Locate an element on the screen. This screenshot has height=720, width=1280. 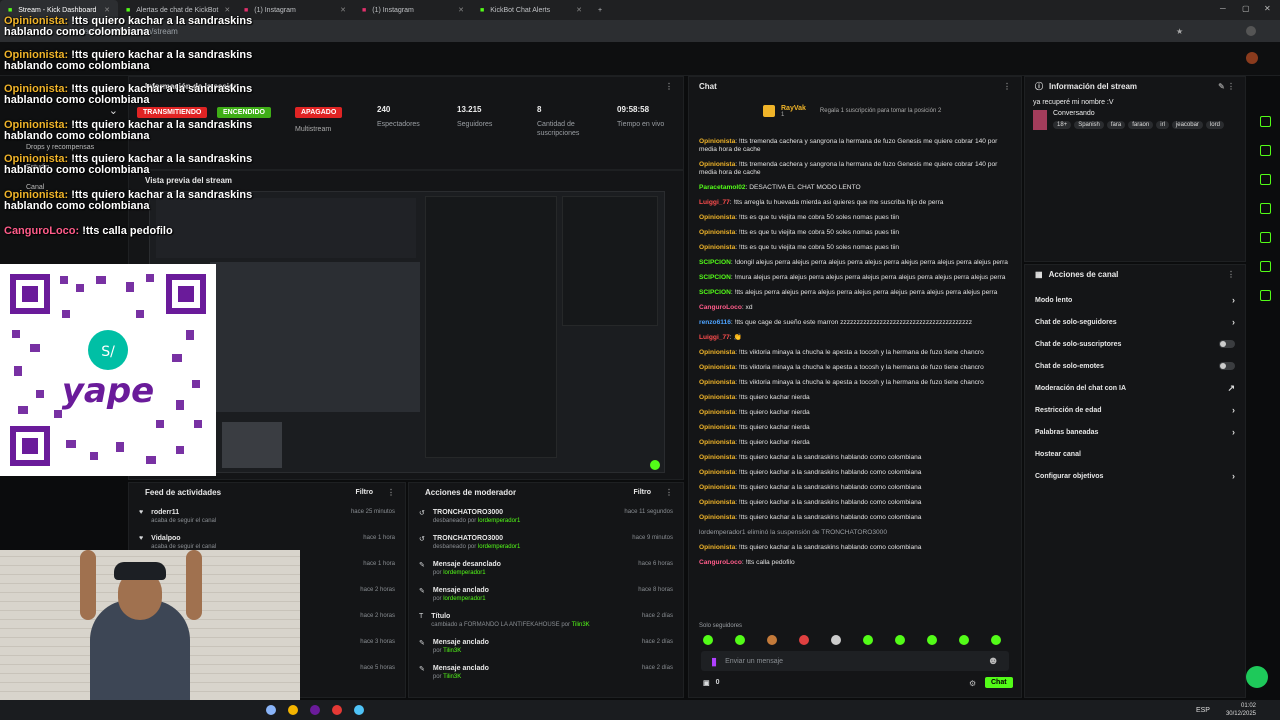
channel-action-8: Configurar objetivos › is located at coordinates (1135, 476).